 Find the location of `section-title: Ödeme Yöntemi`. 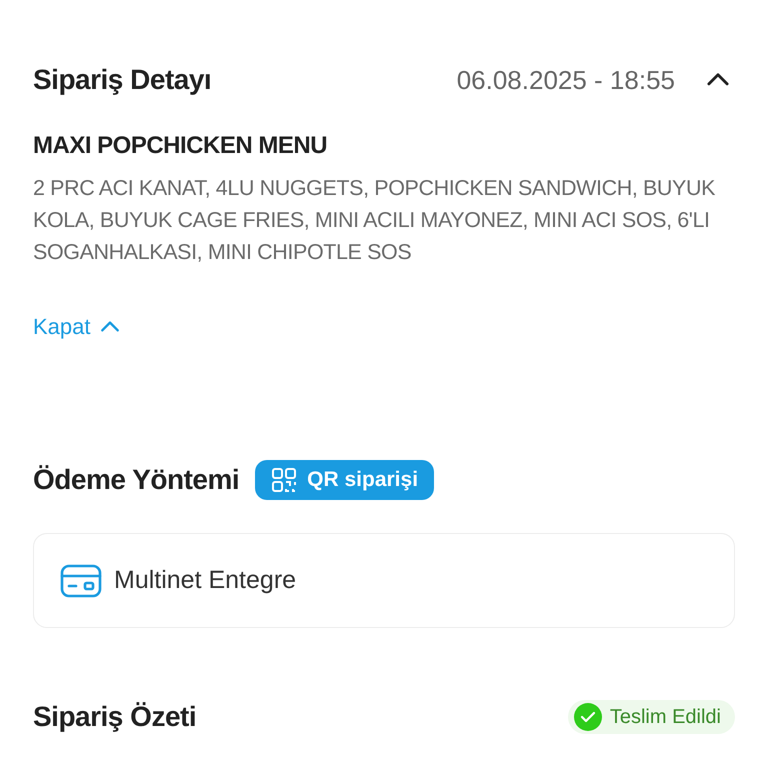

section-title: Ödeme Yöntemi is located at coordinates (136, 480).